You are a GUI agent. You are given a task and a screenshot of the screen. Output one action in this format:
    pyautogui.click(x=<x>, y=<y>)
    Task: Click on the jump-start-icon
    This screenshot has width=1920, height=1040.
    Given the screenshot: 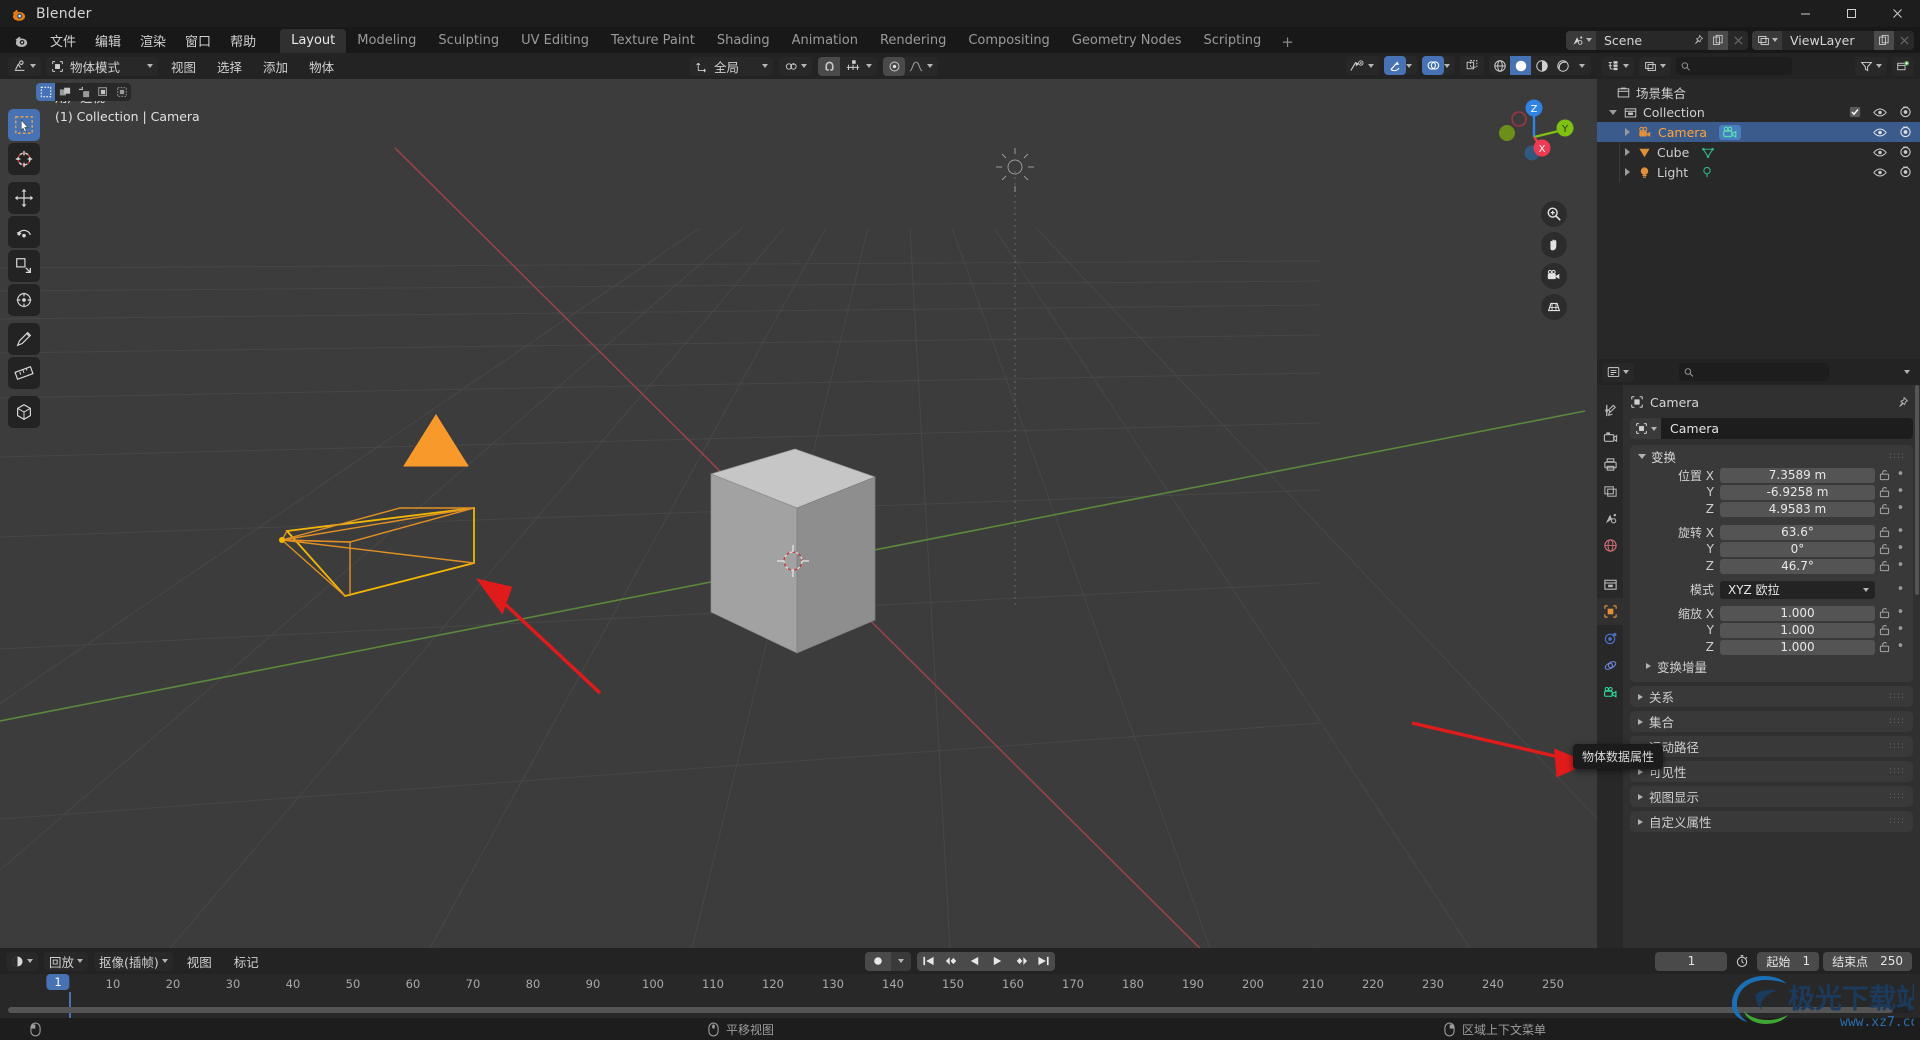 What is the action you would take?
    pyautogui.click(x=928, y=961)
    